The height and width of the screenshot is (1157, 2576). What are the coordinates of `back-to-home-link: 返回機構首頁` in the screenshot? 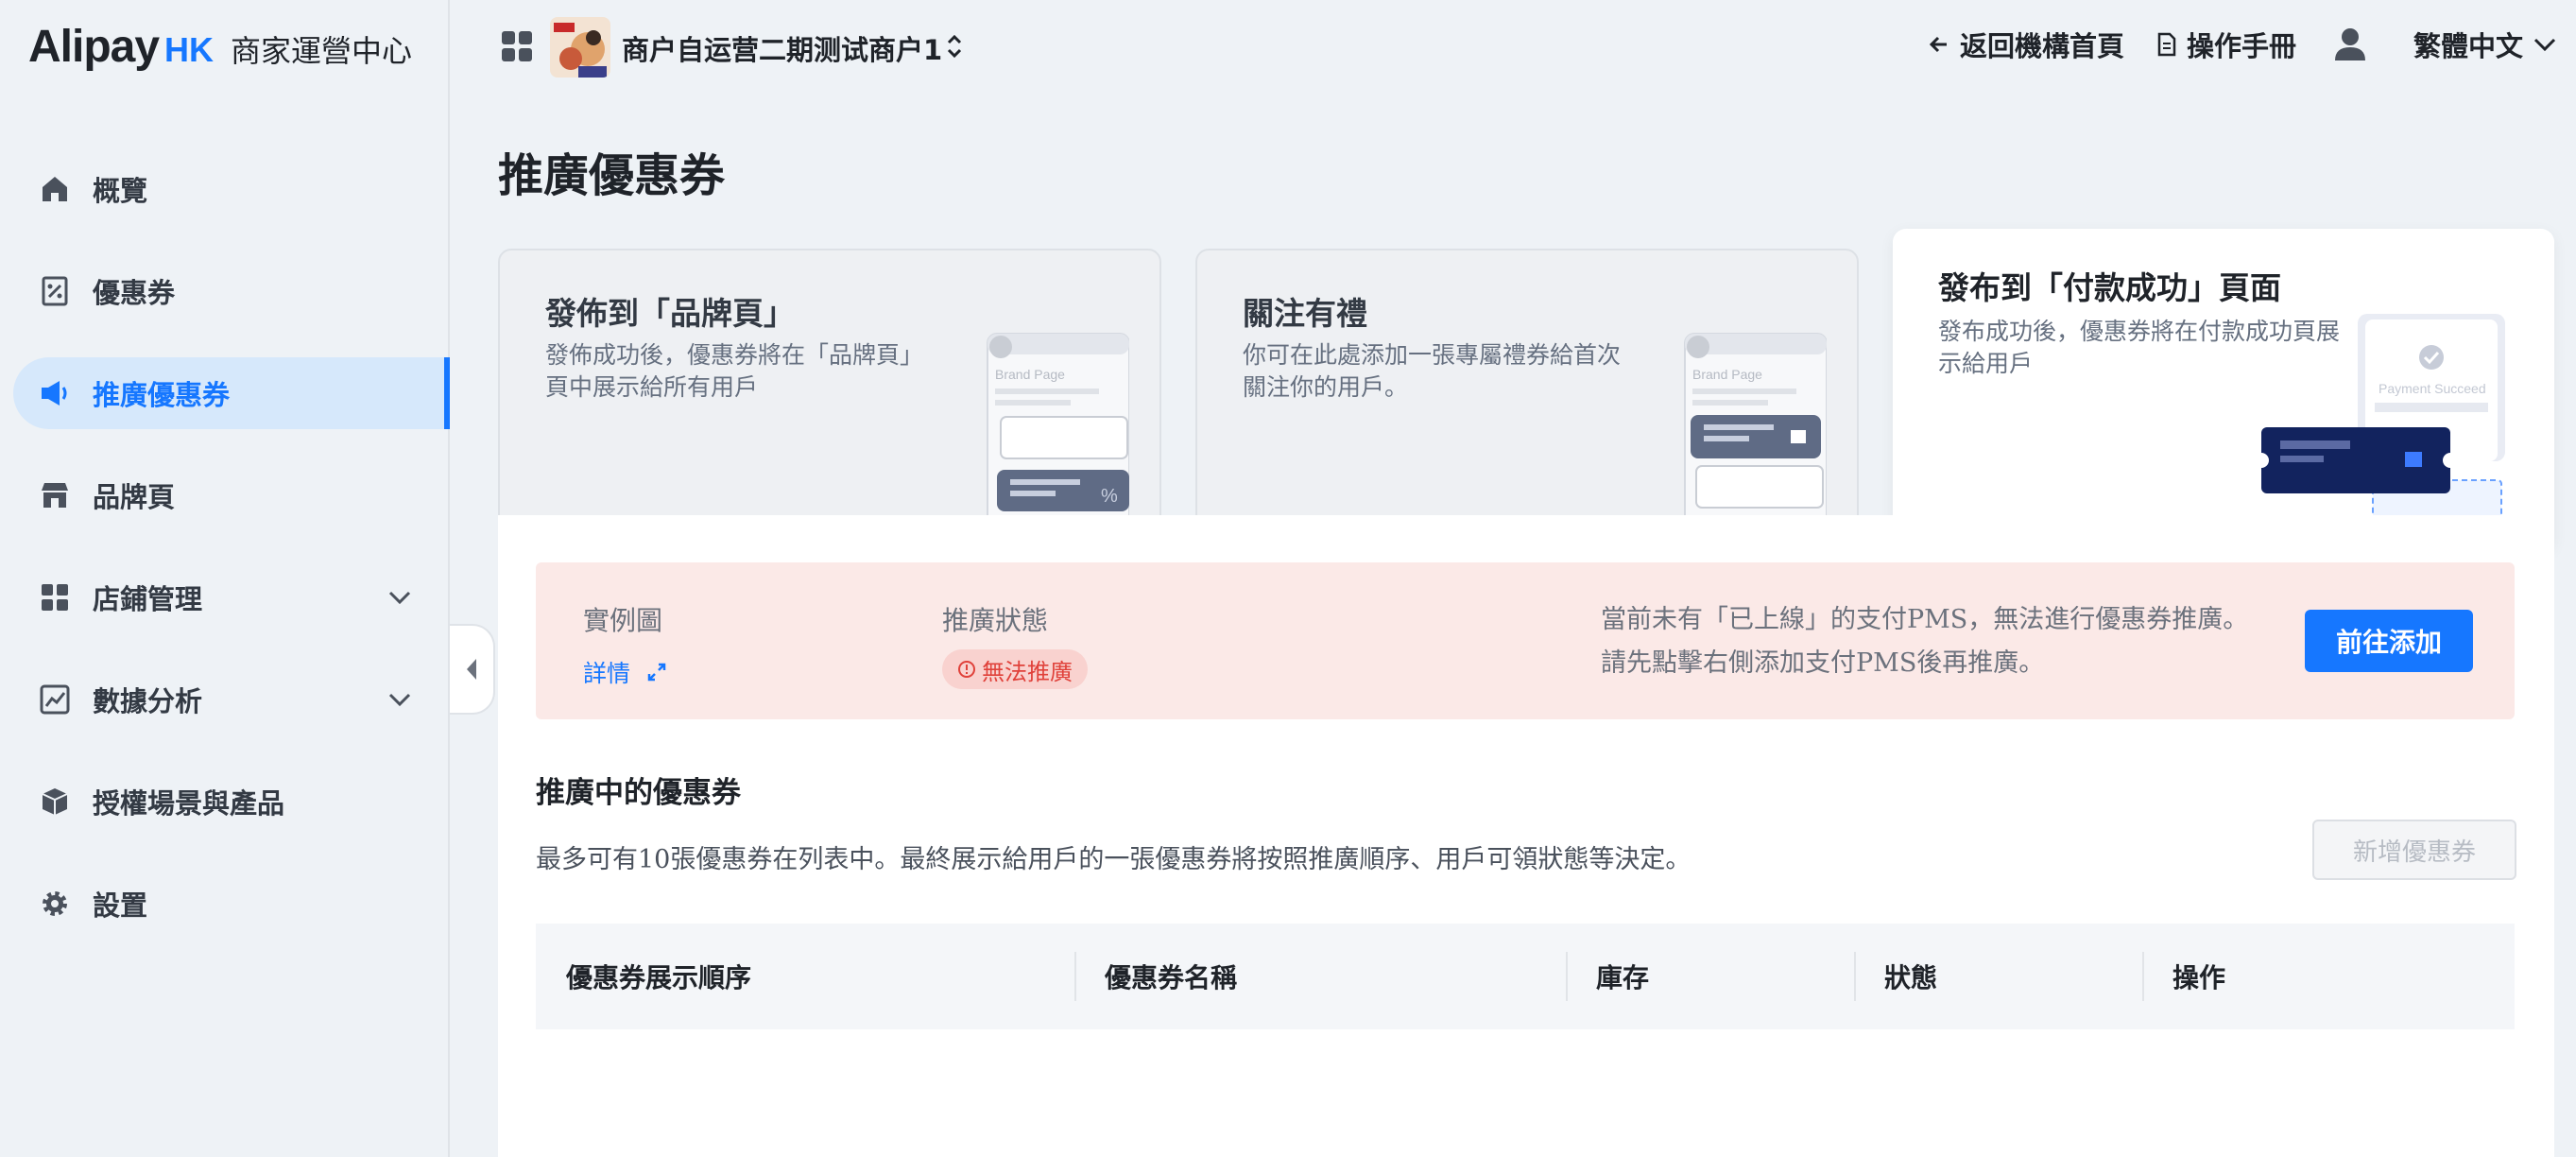 It's located at (2026, 44).